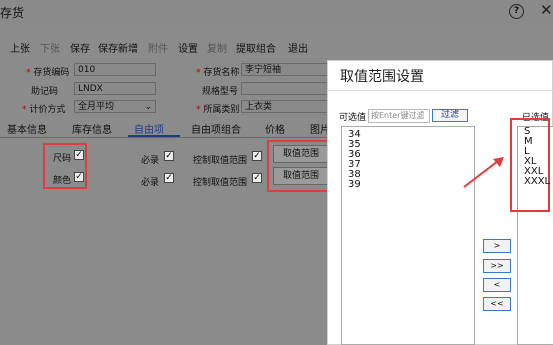  I want to click on category-field: 上衣类, so click(286, 106).